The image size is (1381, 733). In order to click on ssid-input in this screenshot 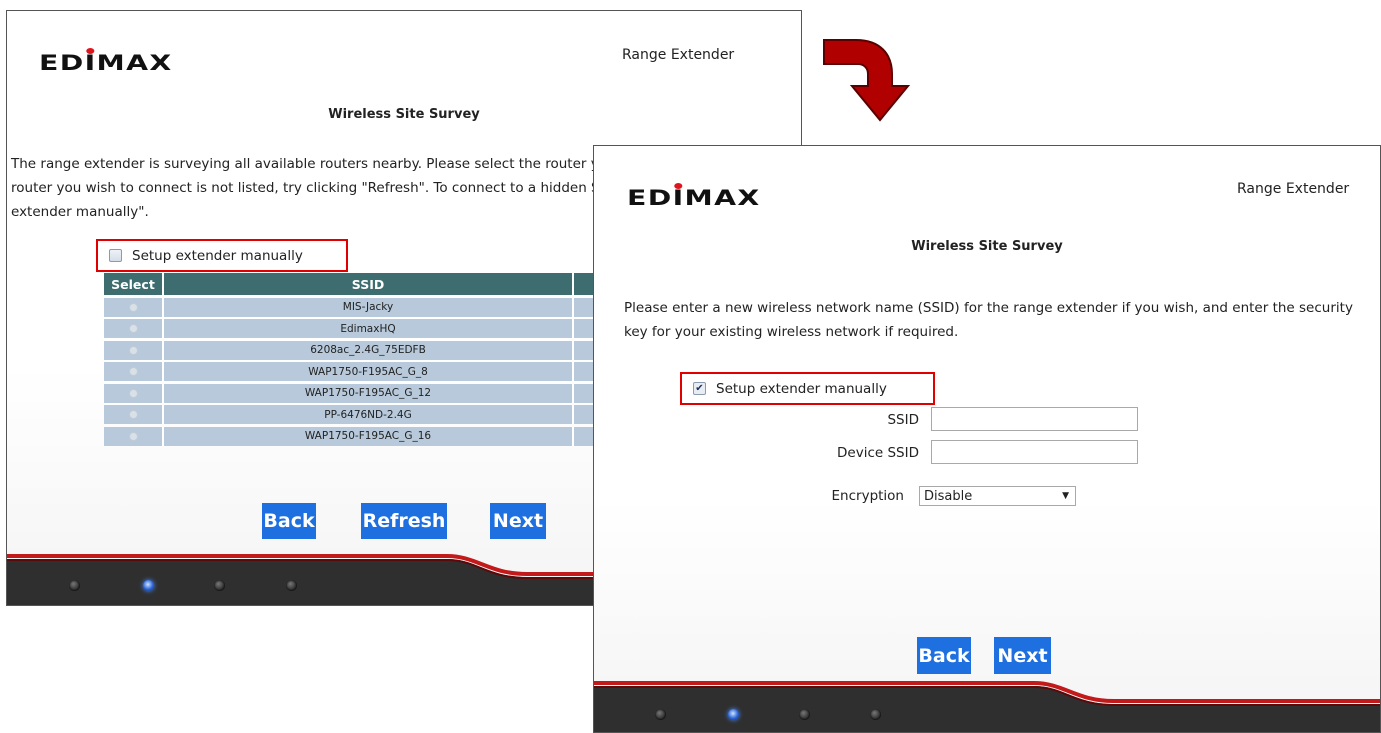, I will do `click(1034, 419)`.